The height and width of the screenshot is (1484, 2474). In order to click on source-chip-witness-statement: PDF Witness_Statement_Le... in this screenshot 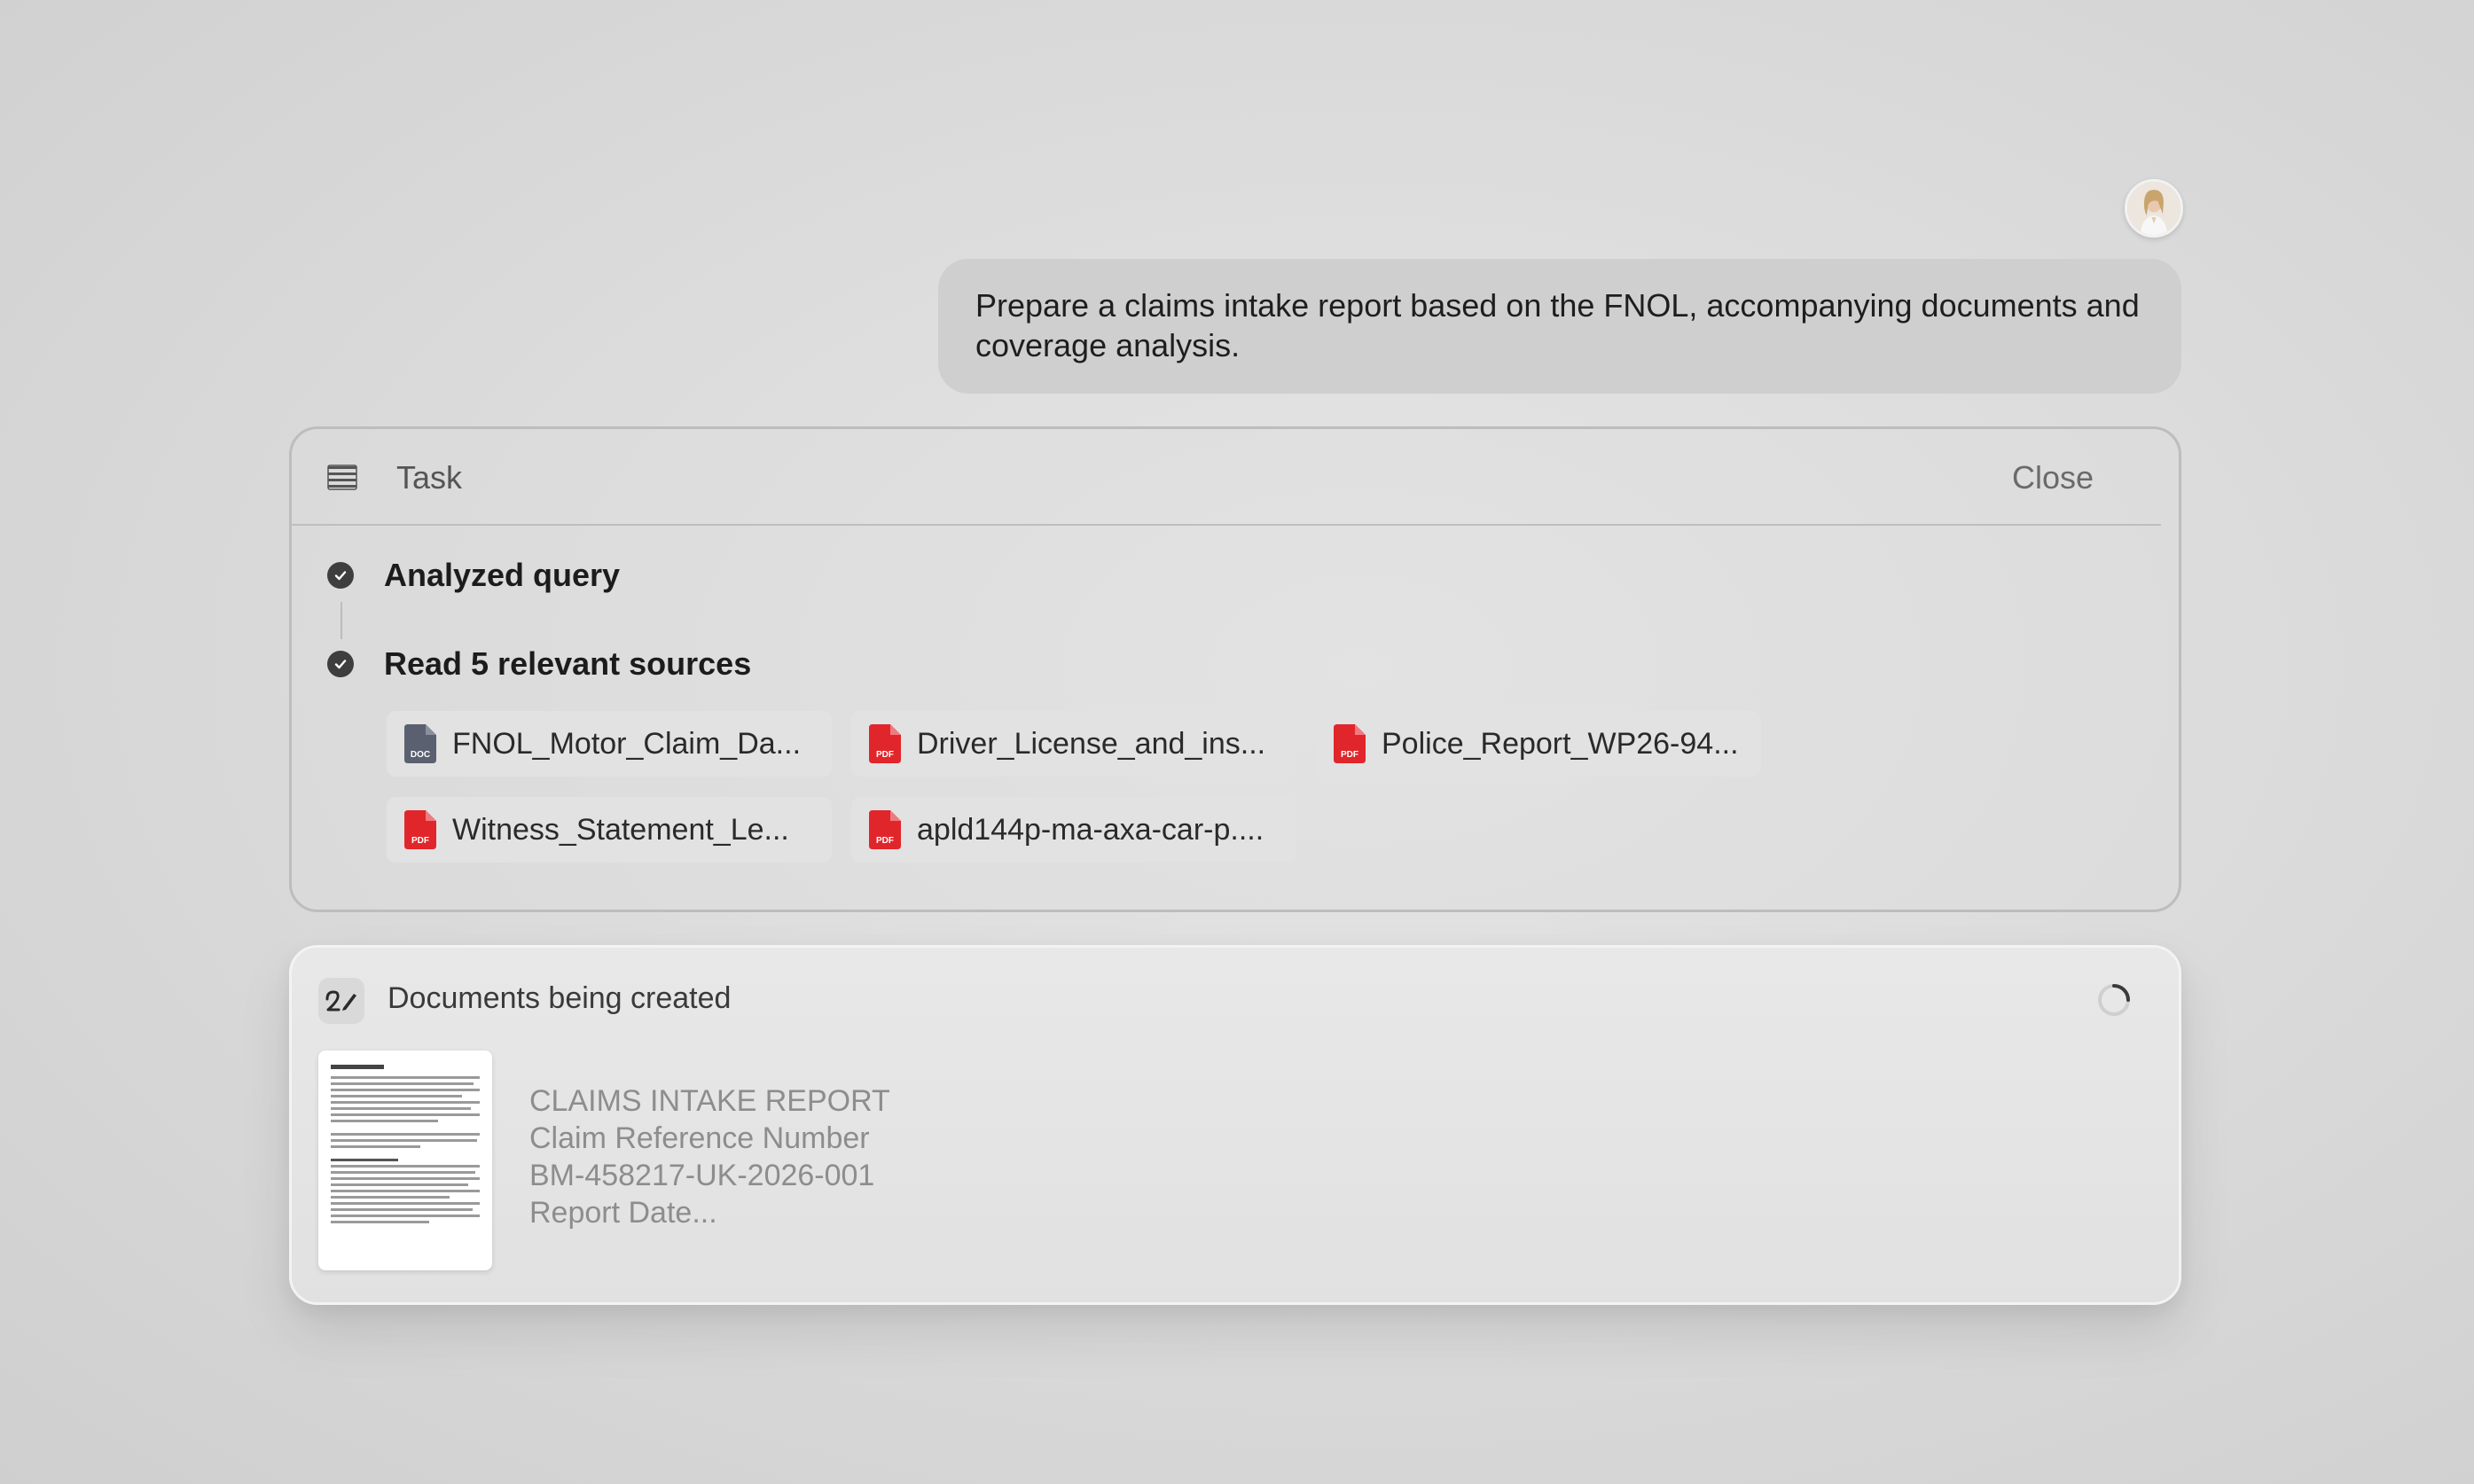, I will do `click(609, 830)`.